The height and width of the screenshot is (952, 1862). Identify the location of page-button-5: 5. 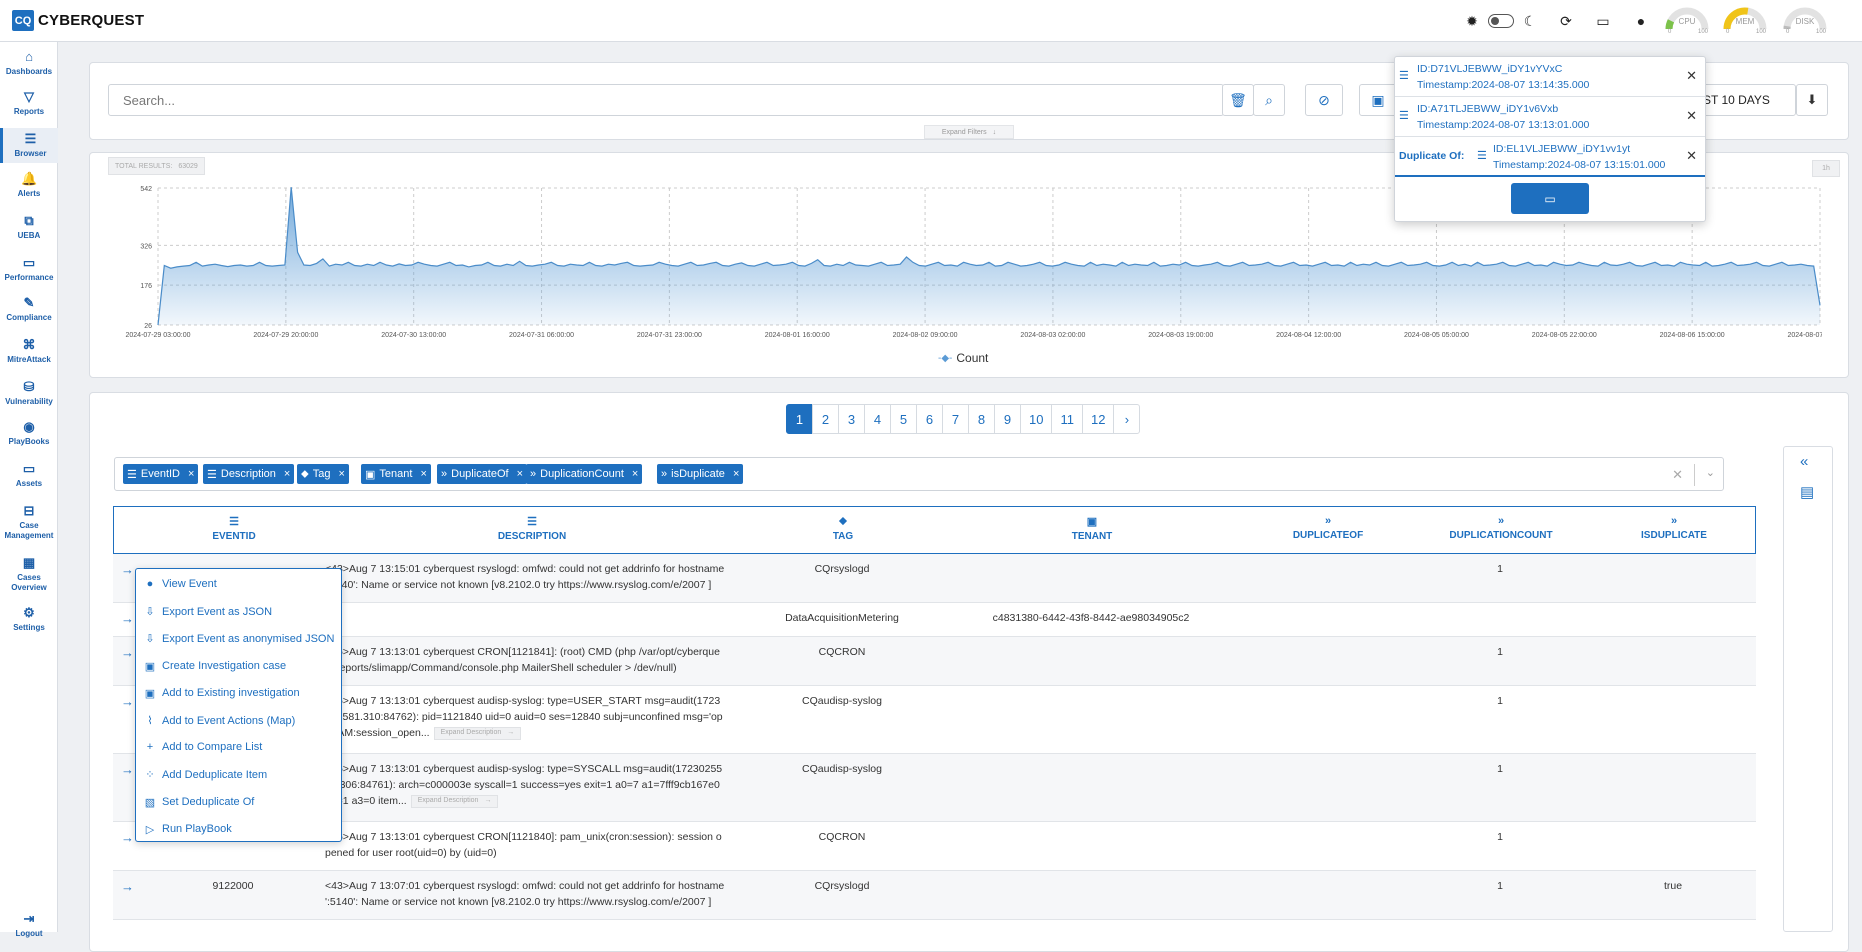
(903, 419).